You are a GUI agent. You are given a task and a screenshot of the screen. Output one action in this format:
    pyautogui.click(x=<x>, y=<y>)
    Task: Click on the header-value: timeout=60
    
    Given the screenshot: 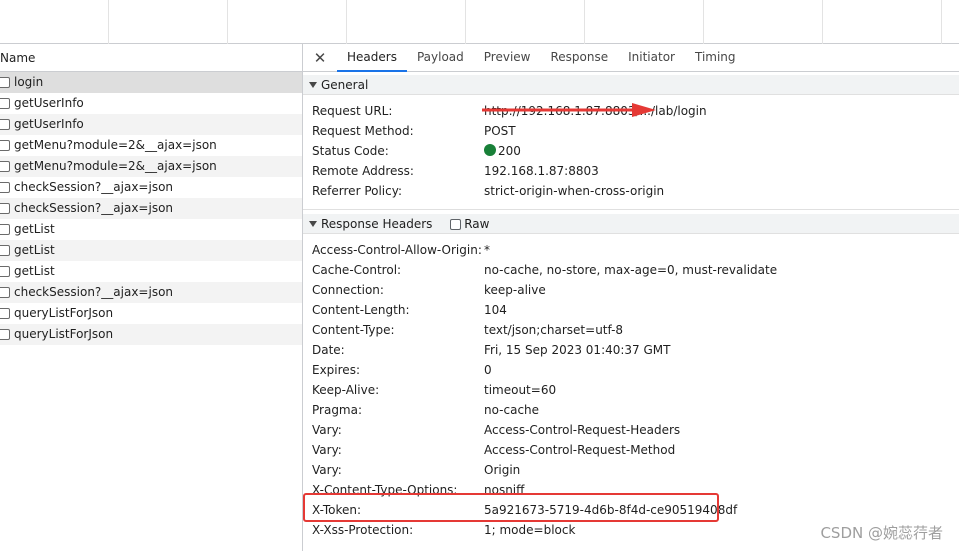 What is the action you would take?
    pyautogui.click(x=520, y=390)
    